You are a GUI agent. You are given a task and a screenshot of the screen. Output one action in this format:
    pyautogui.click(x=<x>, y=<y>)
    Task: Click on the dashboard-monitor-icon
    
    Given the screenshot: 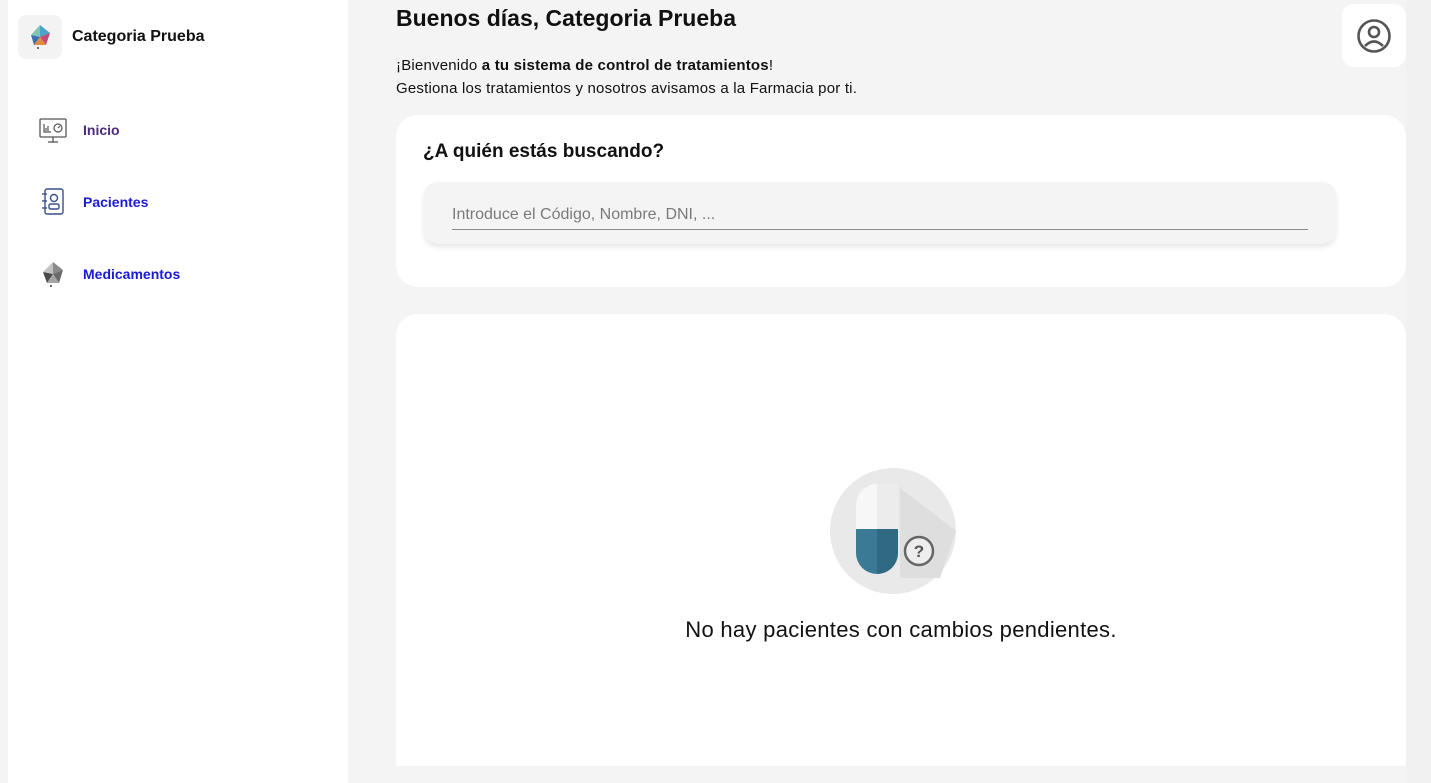 What is the action you would take?
    pyautogui.click(x=53, y=130)
    